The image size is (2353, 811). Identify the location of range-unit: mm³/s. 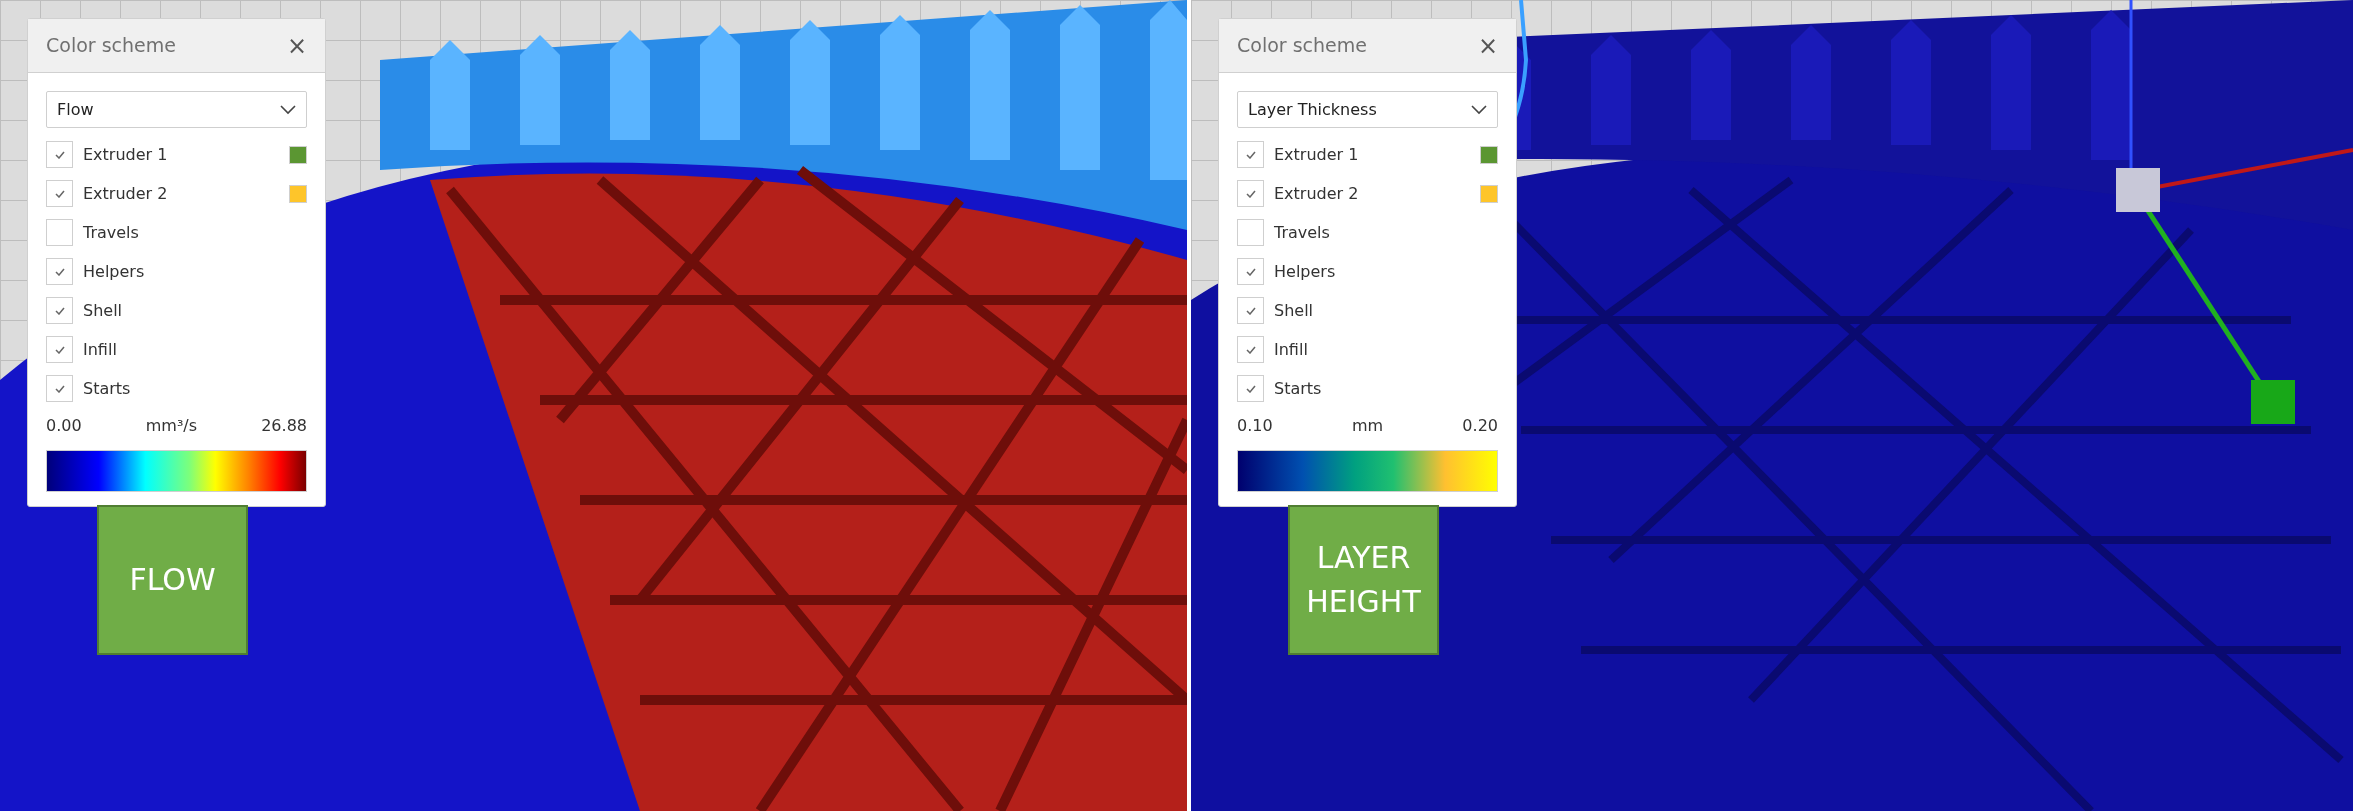
(171, 426).